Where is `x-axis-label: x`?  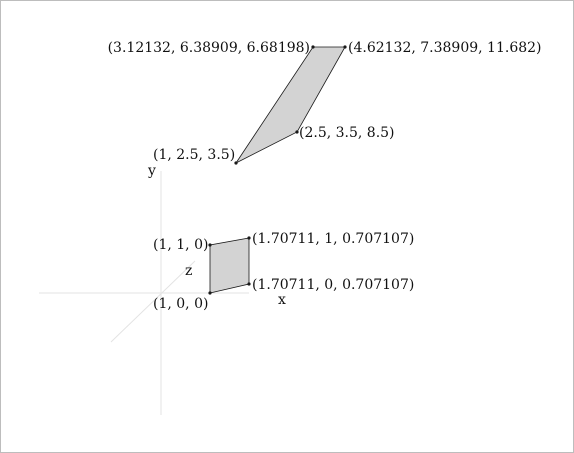 x-axis-label: x is located at coordinates (282, 300).